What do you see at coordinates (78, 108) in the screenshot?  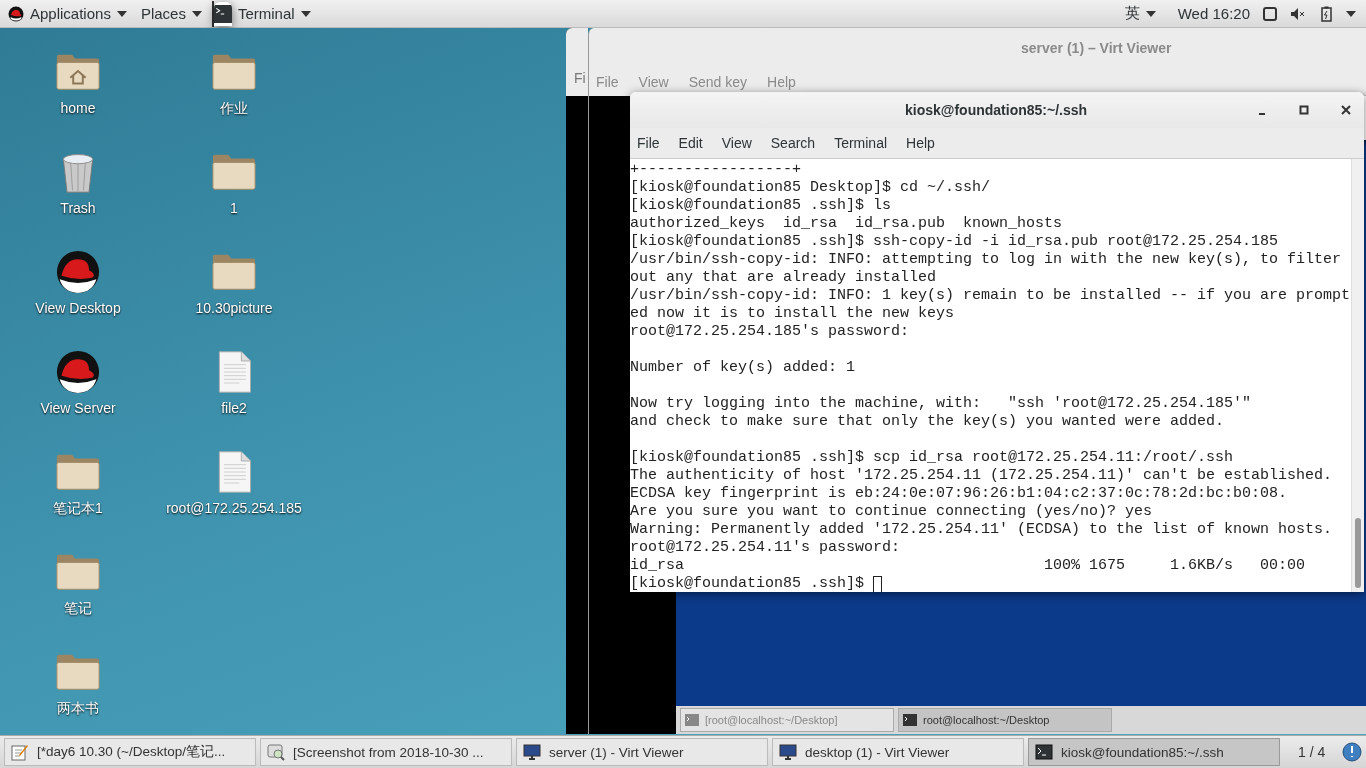 I see `icon-label: home` at bounding box center [78, 108].